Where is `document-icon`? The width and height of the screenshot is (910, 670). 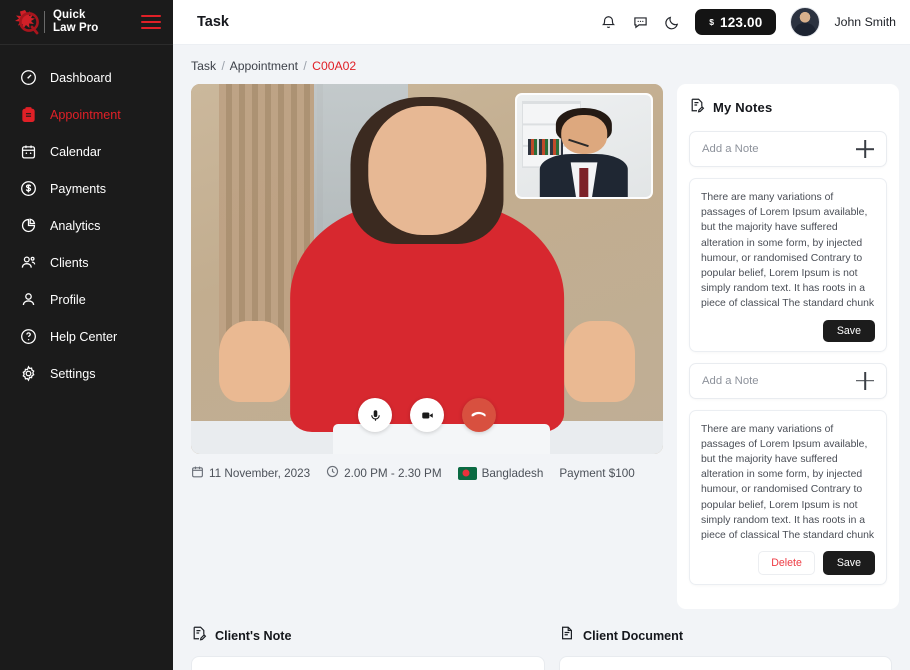
document-icon is located at coordinates (567, 635).